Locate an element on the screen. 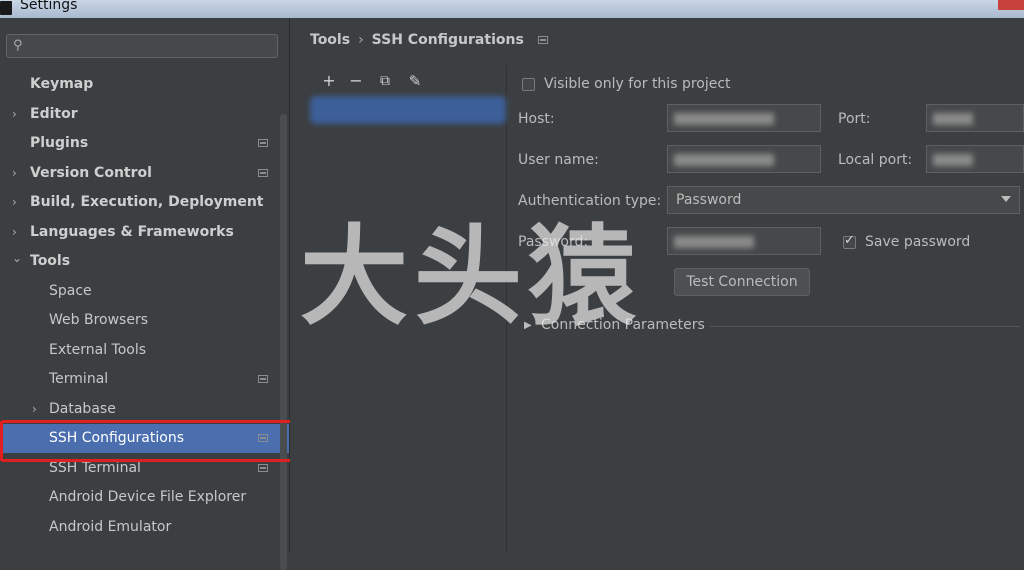 This screenshot has width=1024, height=570. sidebar-item-label: Tools is located at coordinates (50, 261).